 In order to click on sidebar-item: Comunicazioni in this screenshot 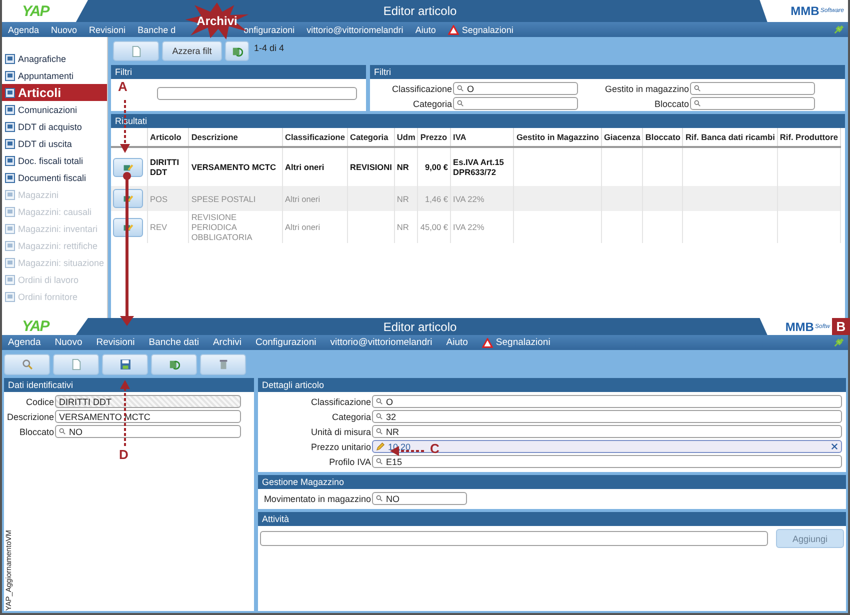, I will do `click(54, 109)`.